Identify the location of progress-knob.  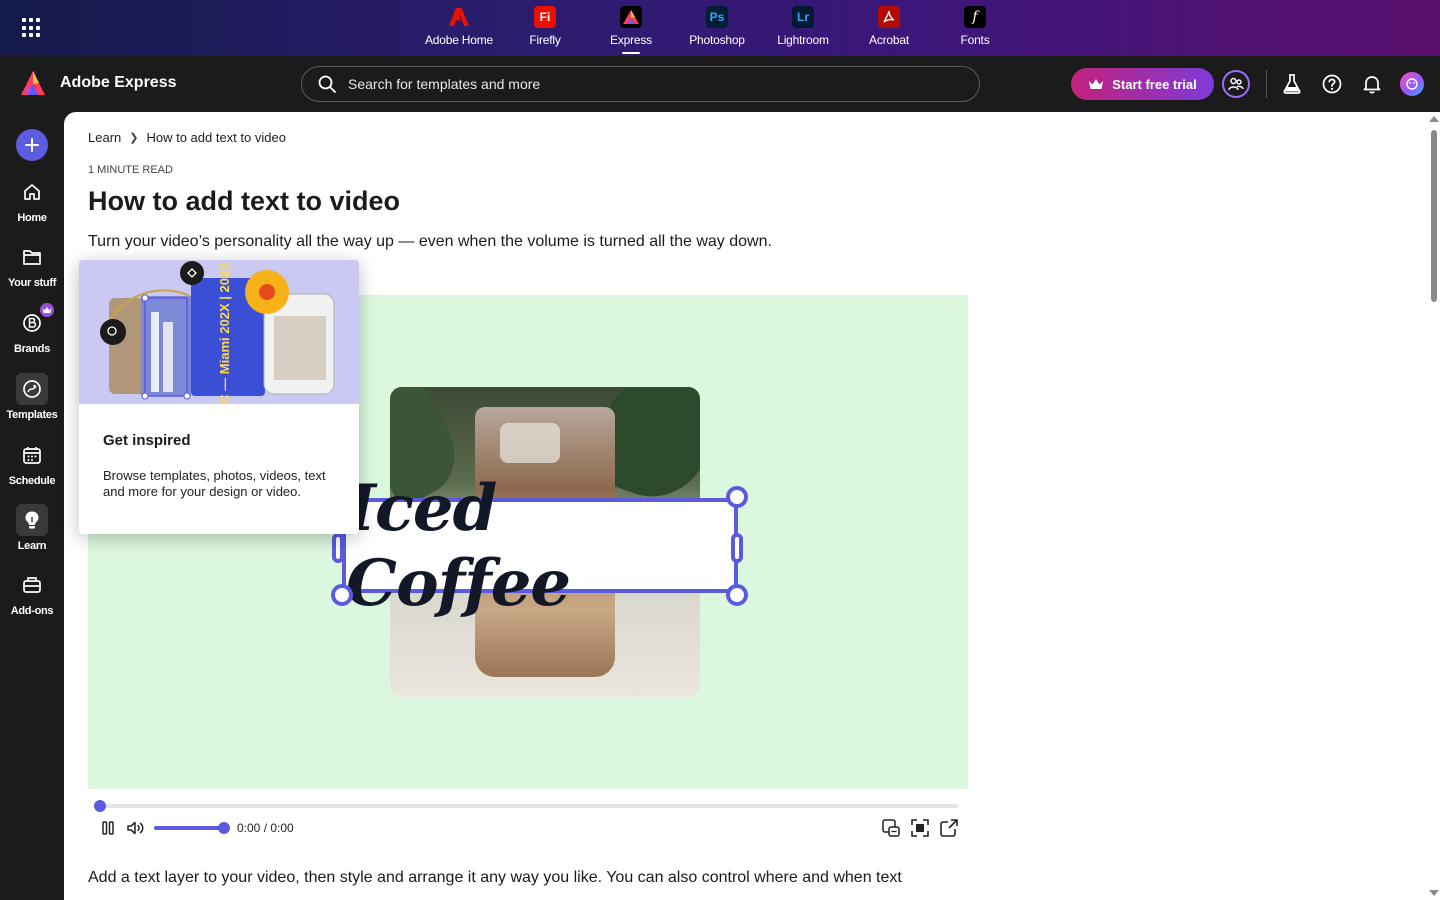
(100, 806).